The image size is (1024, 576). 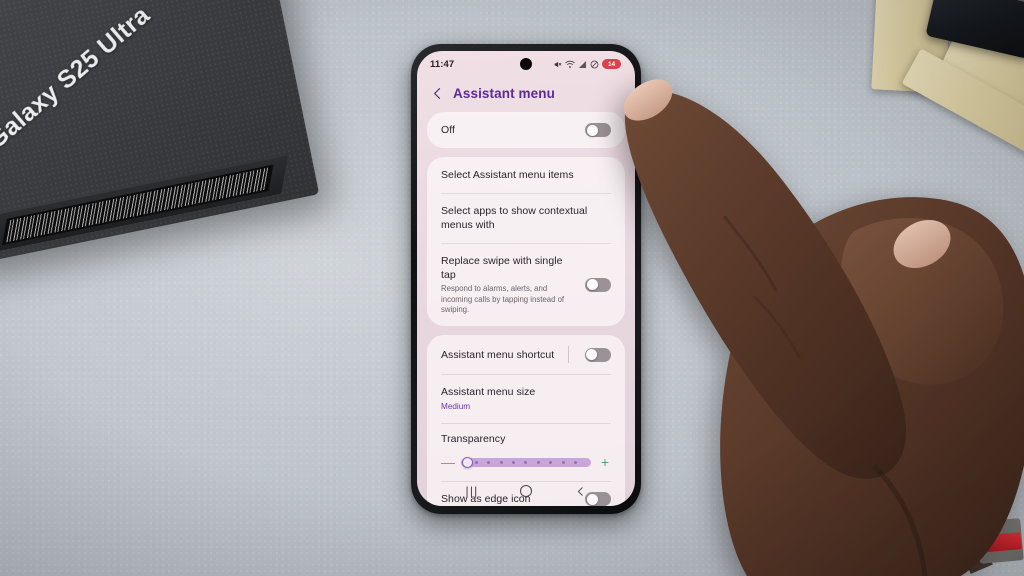 I want to click on tool-red-band, so click(x=1000, y=542).